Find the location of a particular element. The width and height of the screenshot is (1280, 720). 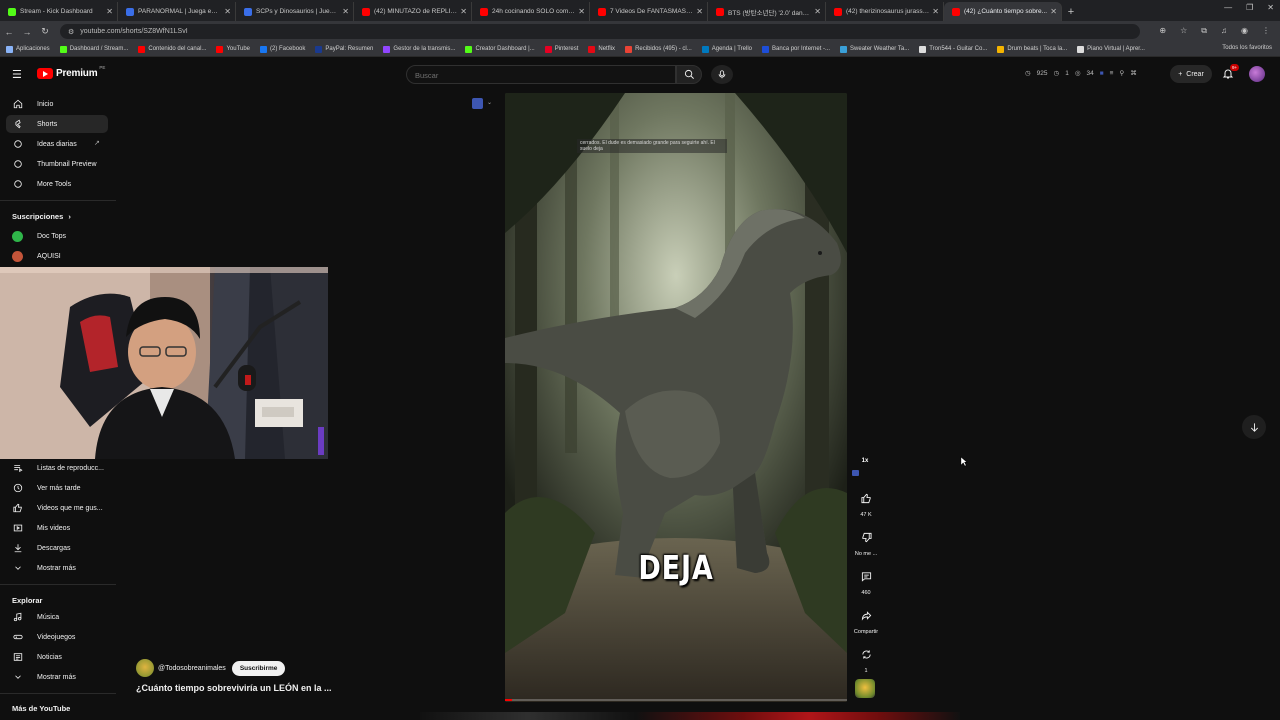

browser-tab: (42) therizinosaurus jurassic wo...✕ is located at coordinates (885, 11).